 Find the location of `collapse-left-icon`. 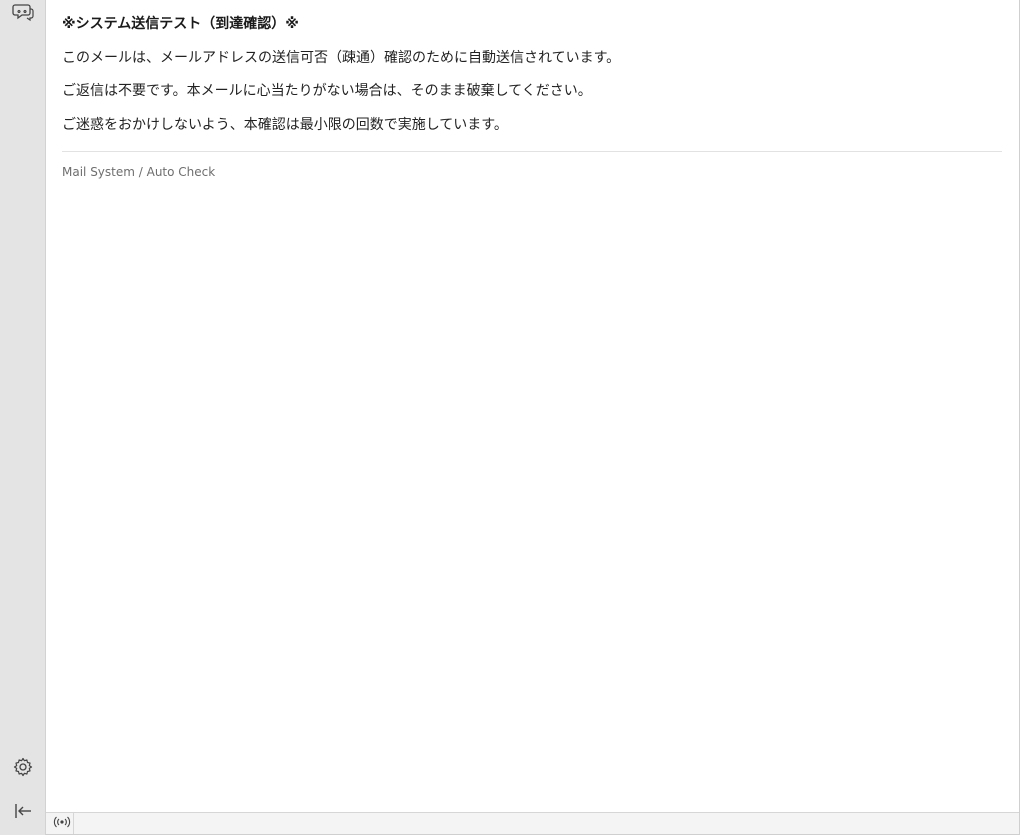

collapse-left-icon is located at coordinates (23, 811).